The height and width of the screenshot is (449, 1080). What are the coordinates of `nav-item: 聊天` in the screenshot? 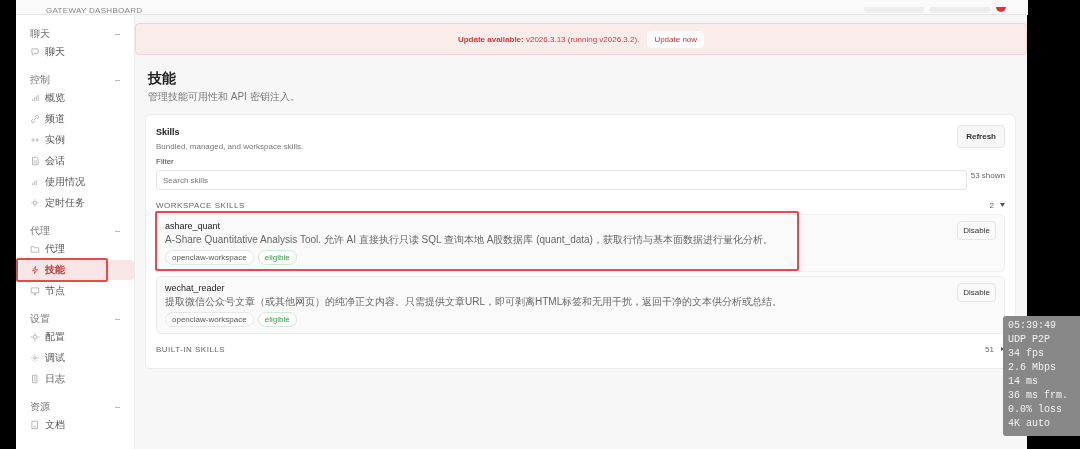 It's located at (77, 52).